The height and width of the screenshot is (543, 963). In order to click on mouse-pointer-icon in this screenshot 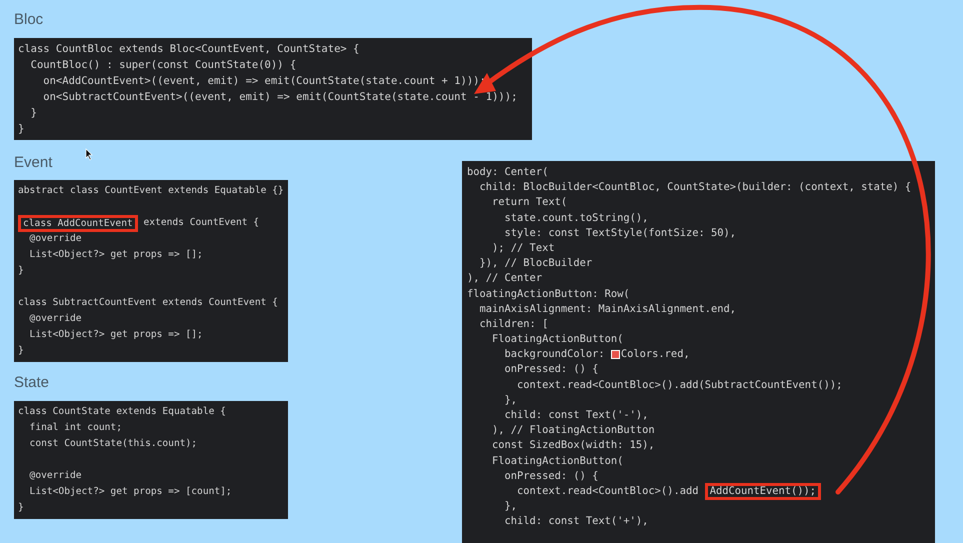, I will do `click(89, 154)`.